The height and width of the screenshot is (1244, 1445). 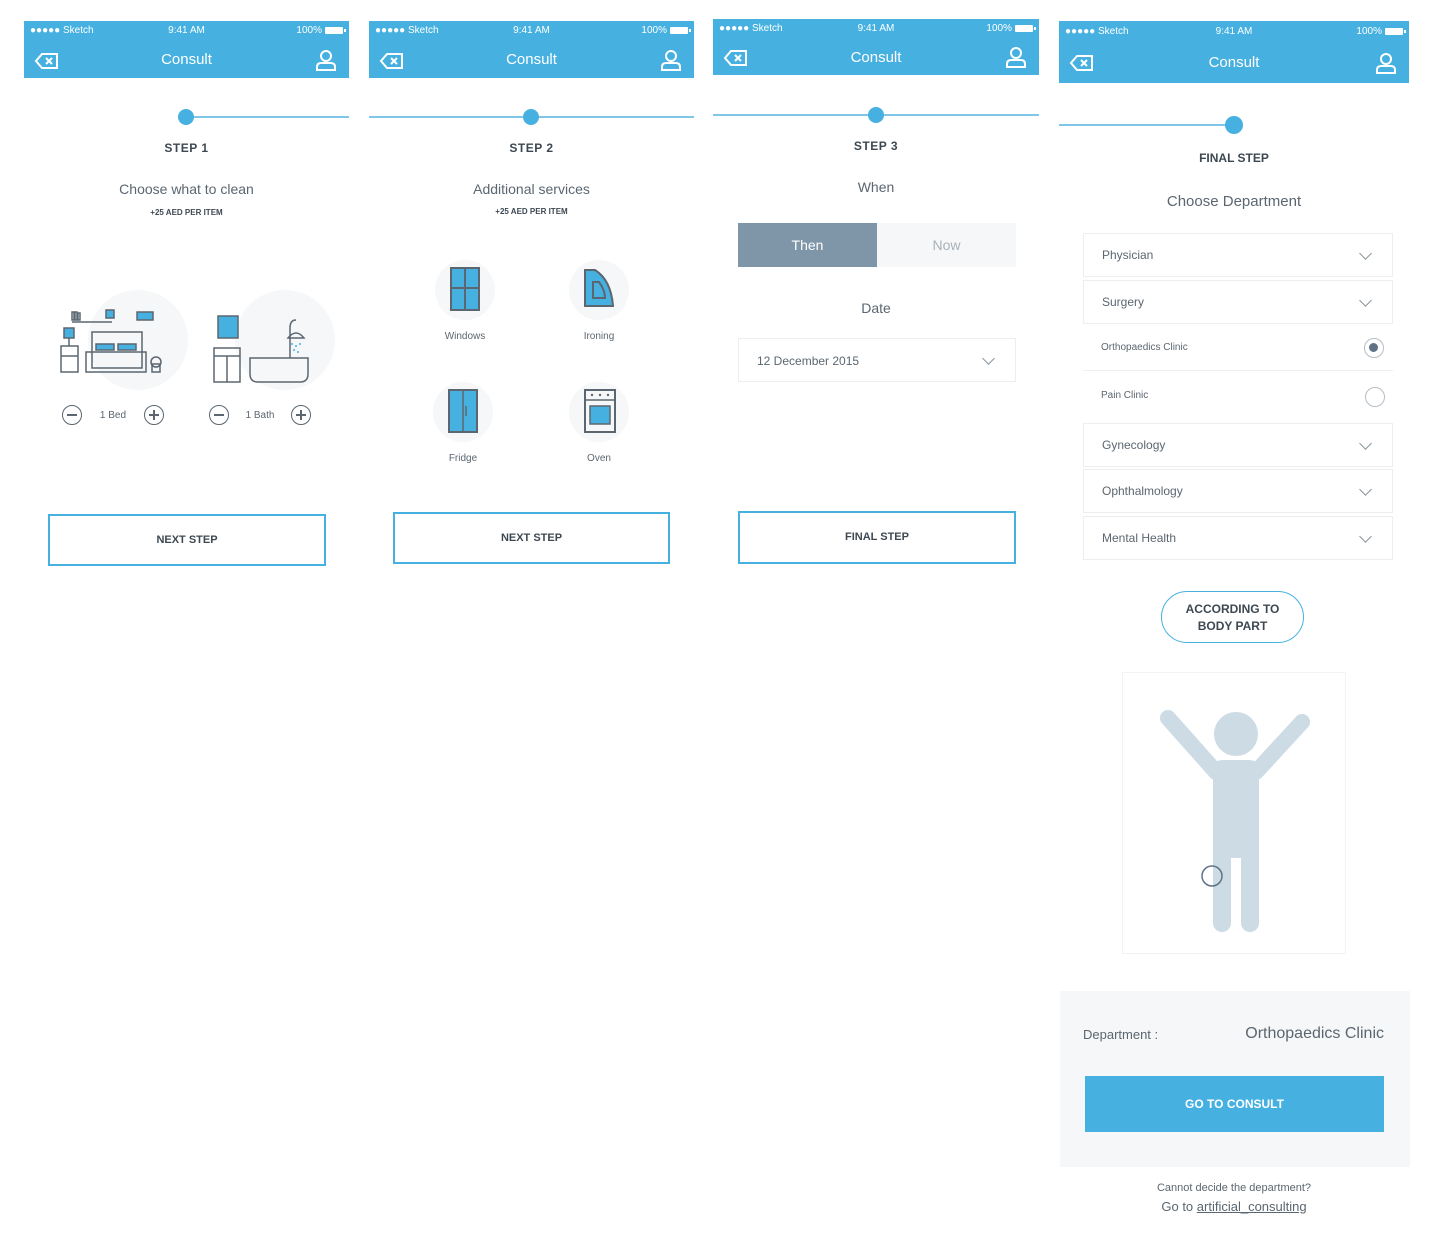 I want to click on sub-department-pain-clinic: Pain Clinic, so click(x=1238, y=397).